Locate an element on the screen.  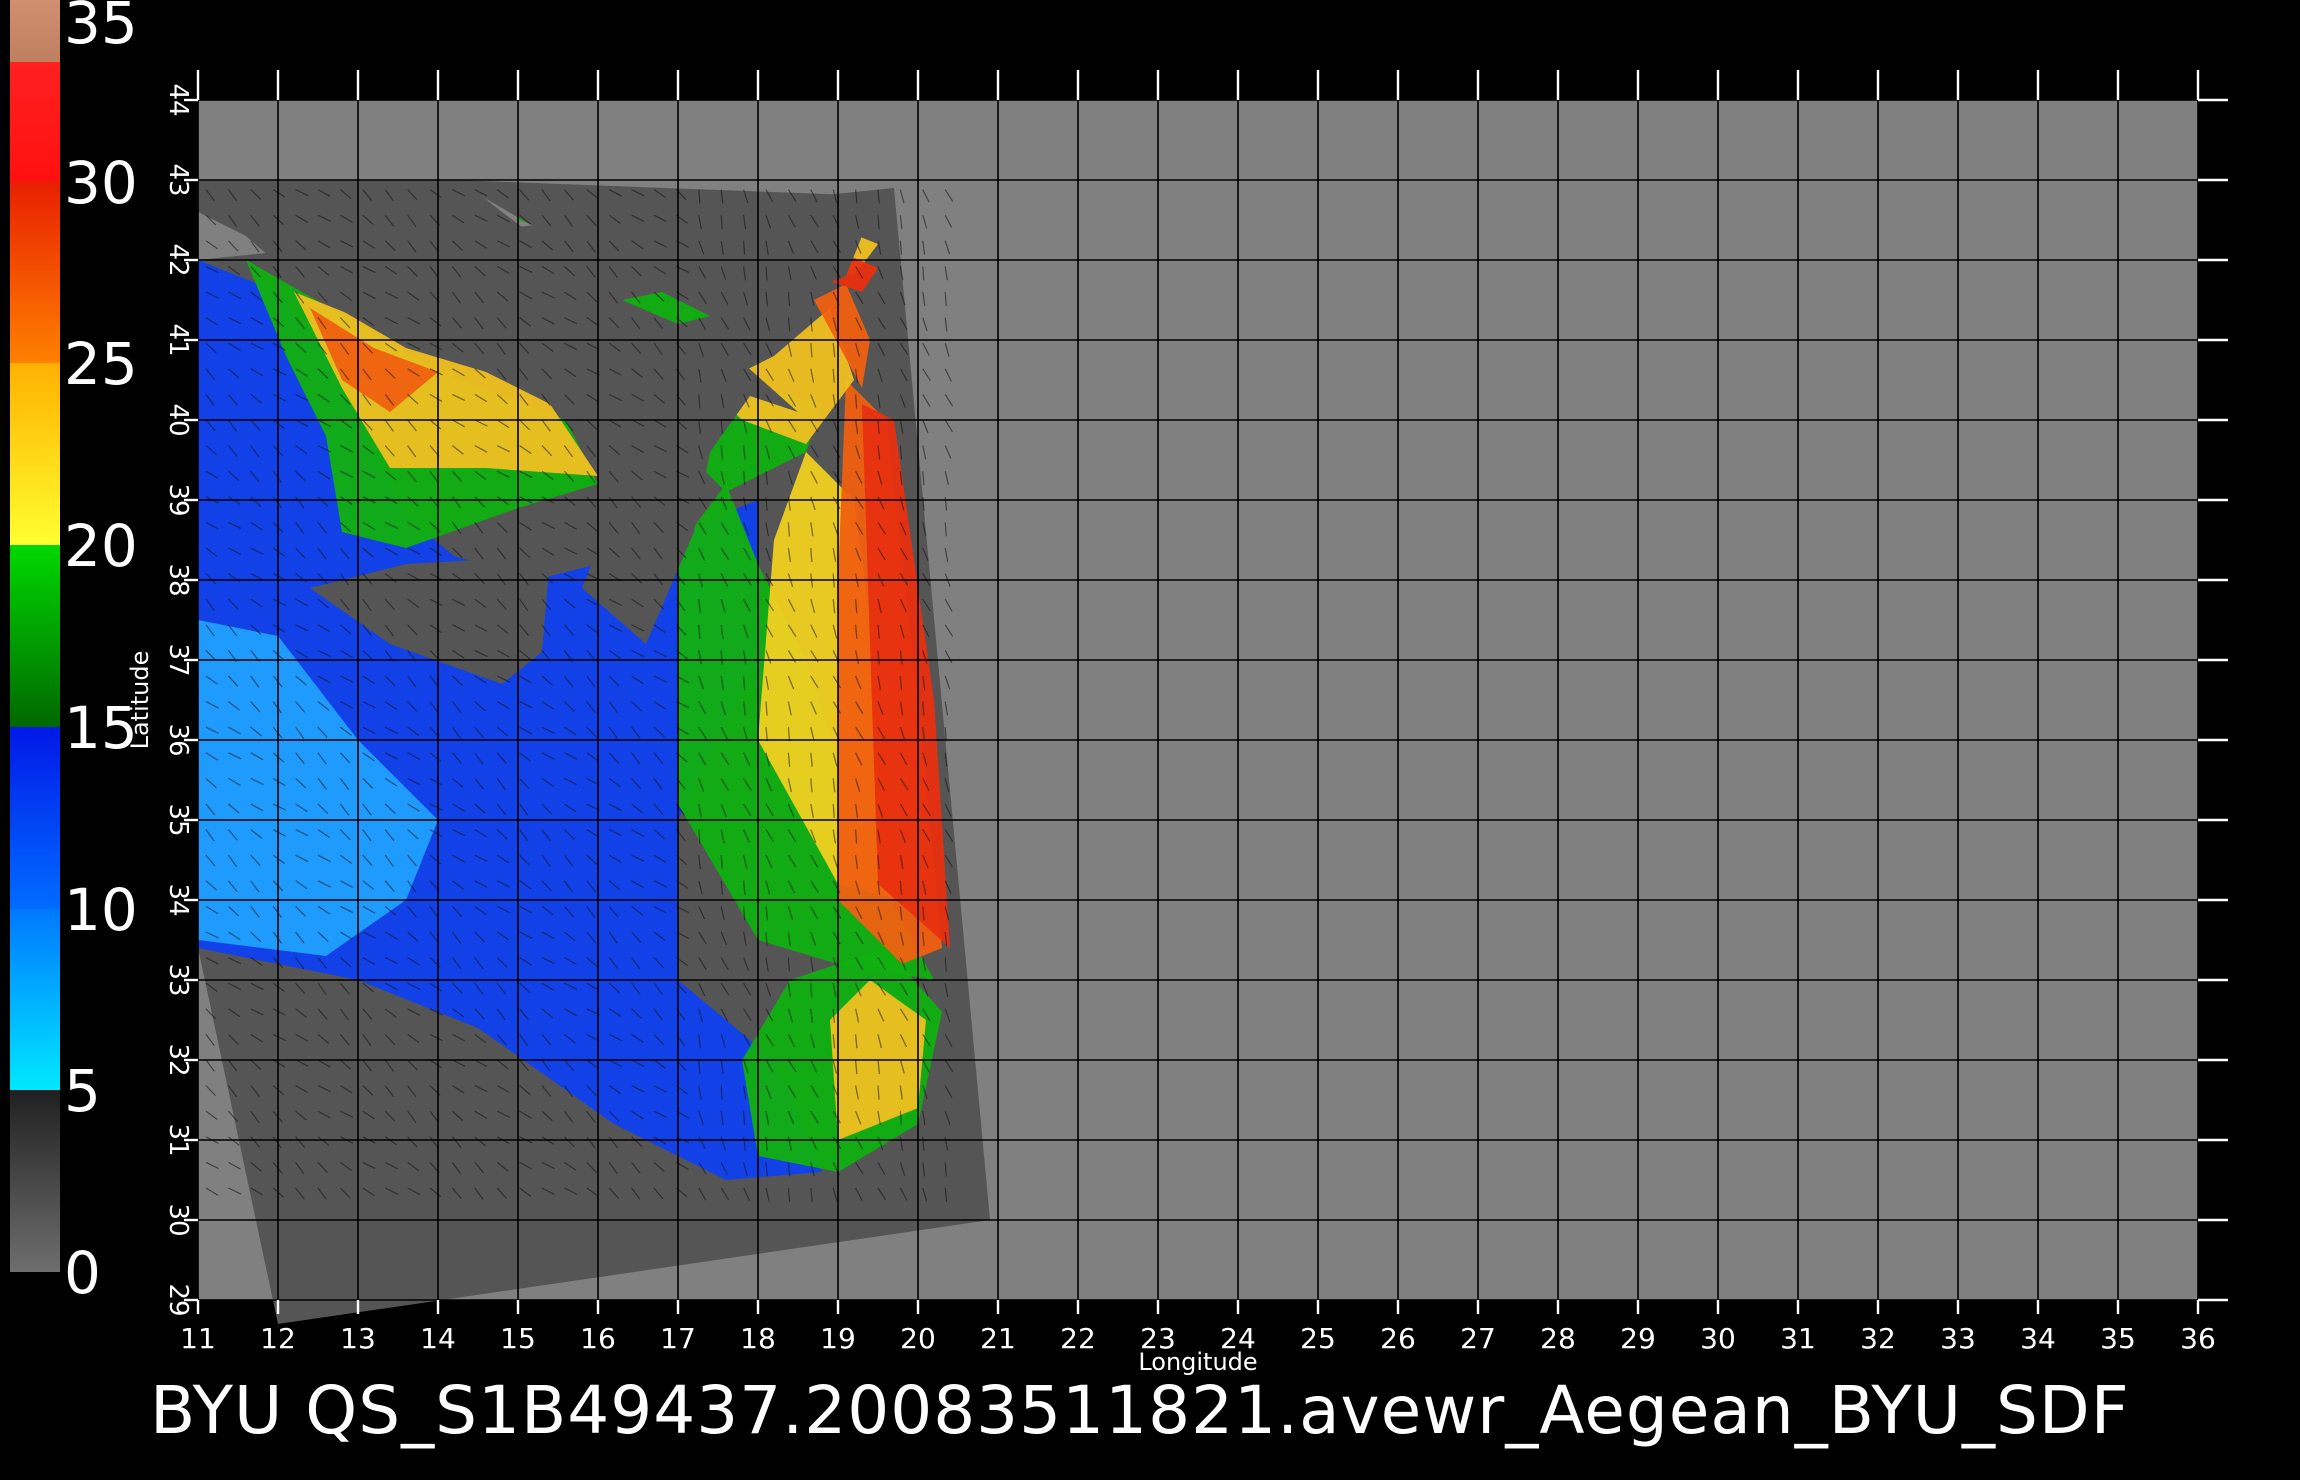
x-tick-label: 26 is located at coordinates (1398, 1338).